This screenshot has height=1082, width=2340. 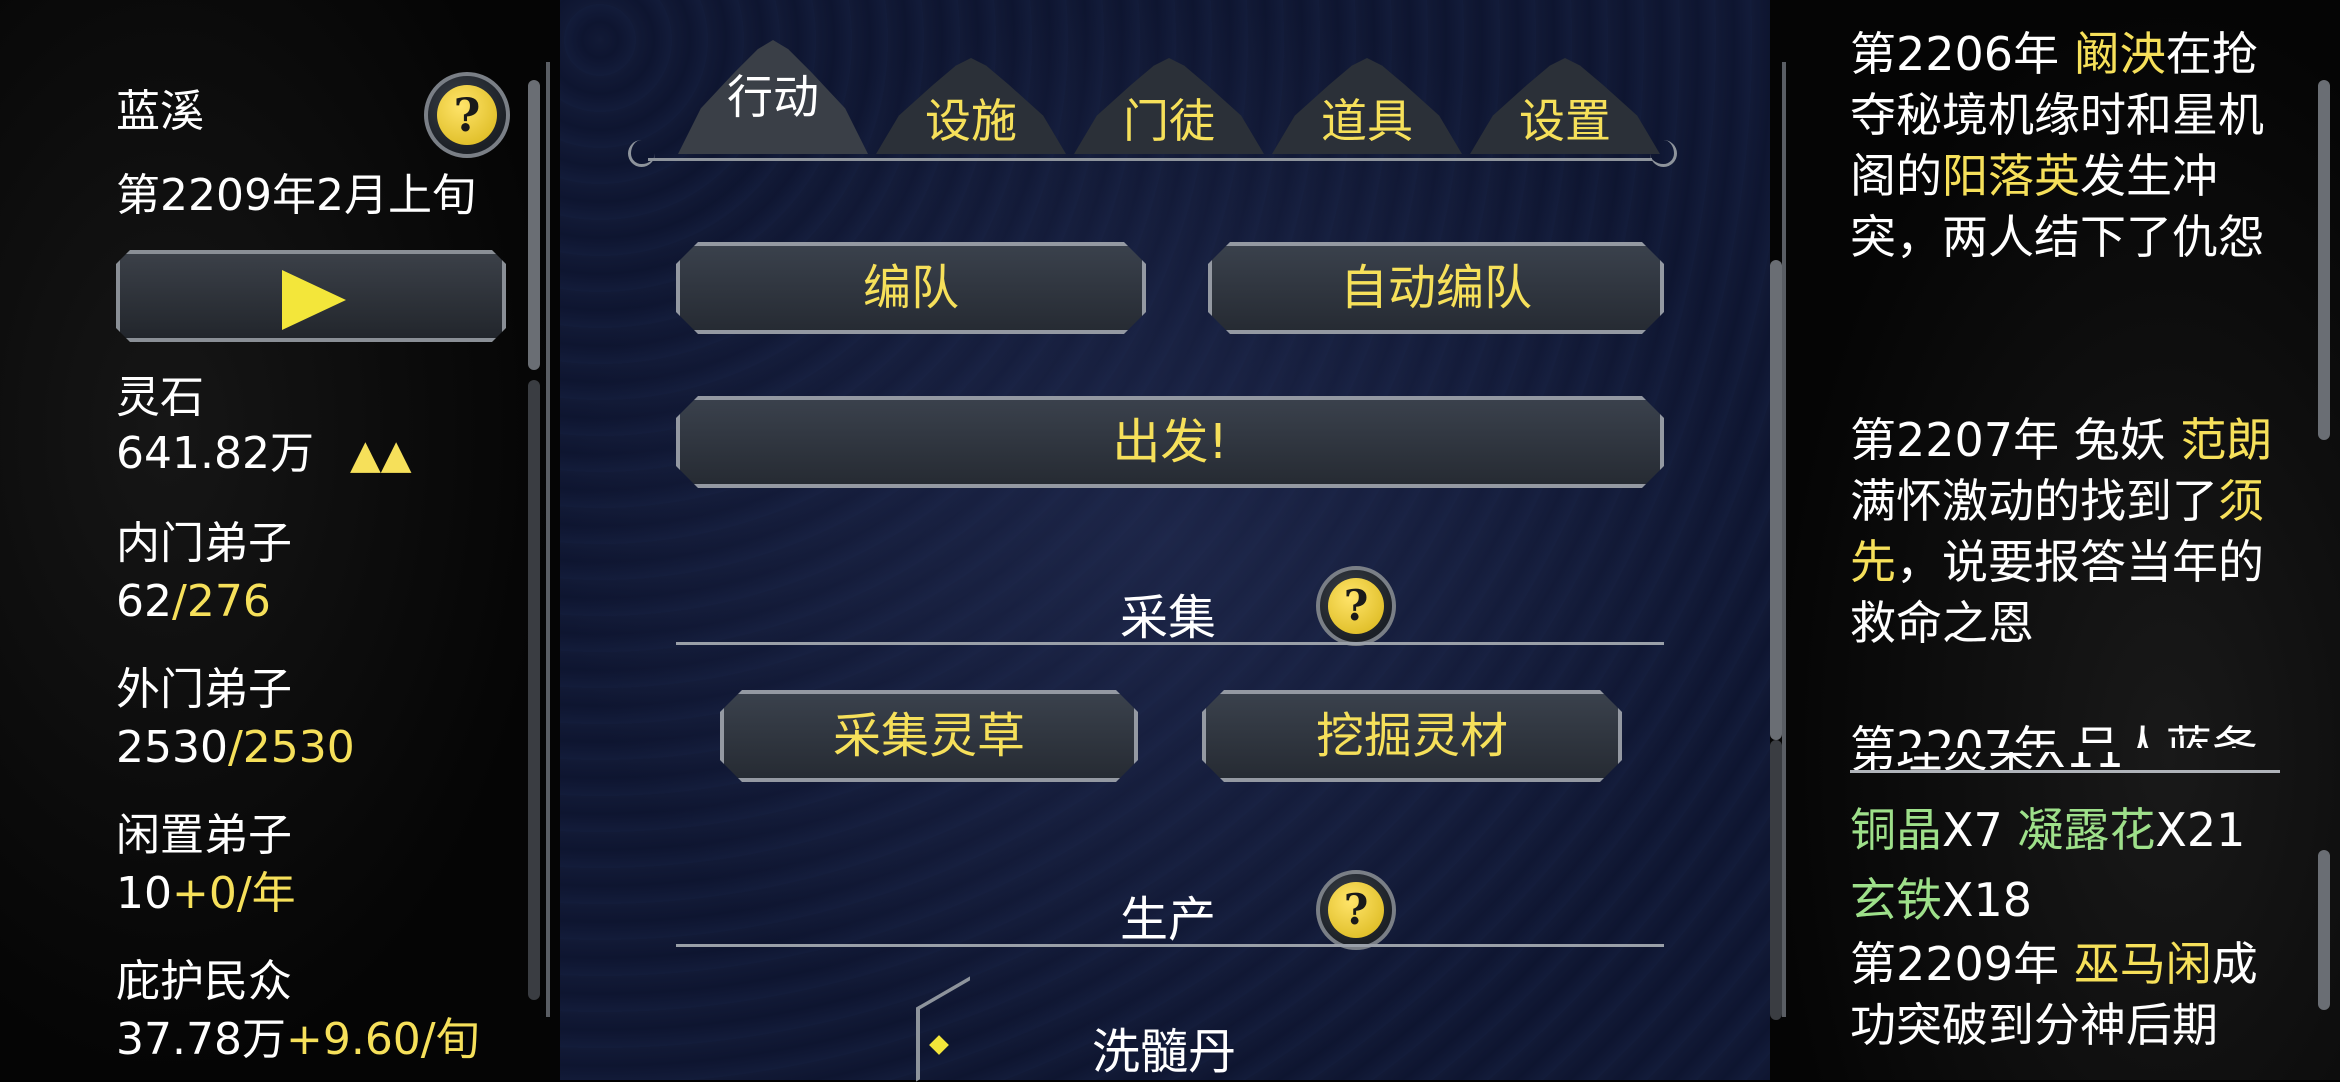 What do you see at coordinates (641, 153) in the screenshot?
I see `scroll-ornament-left-icon` at bounding box center [641, 153].